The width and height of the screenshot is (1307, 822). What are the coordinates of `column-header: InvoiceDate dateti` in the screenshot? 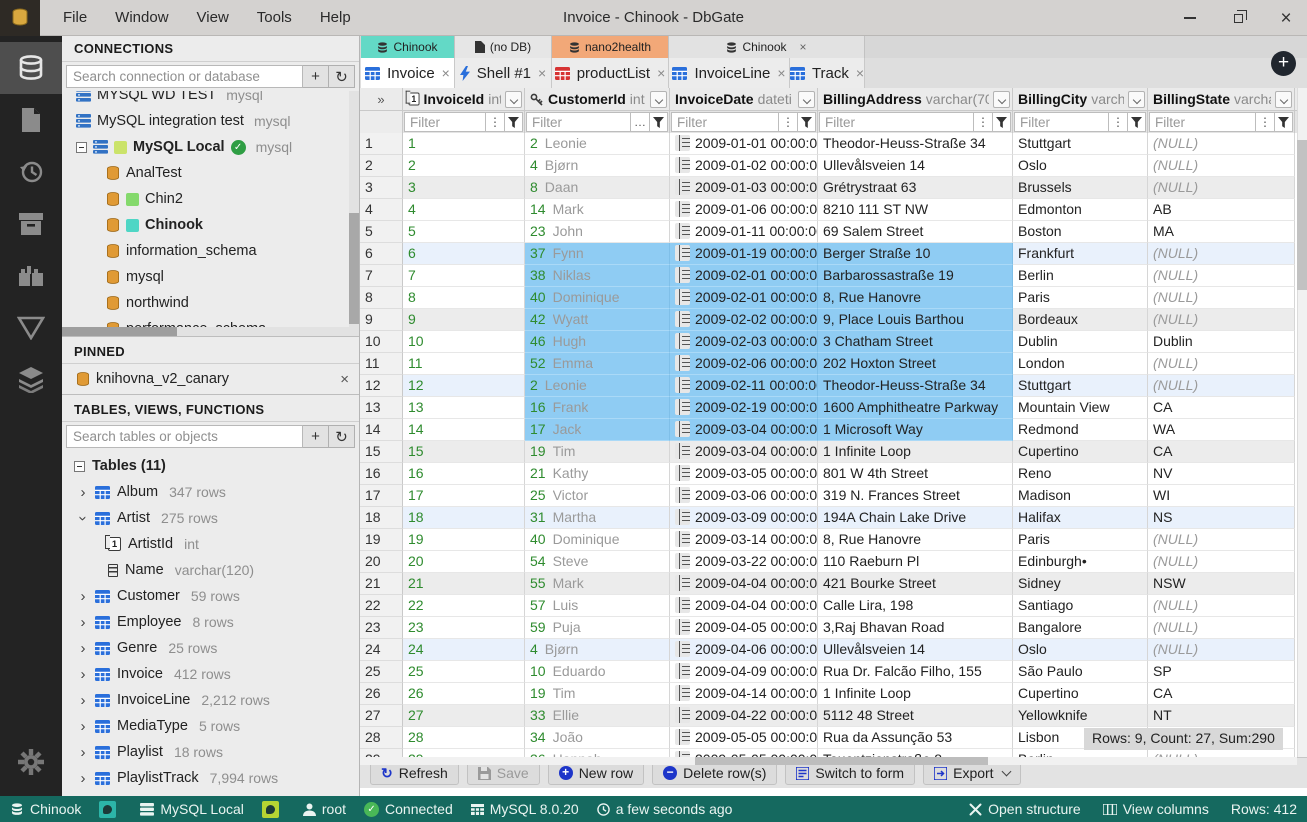 It's located at (744, 99).